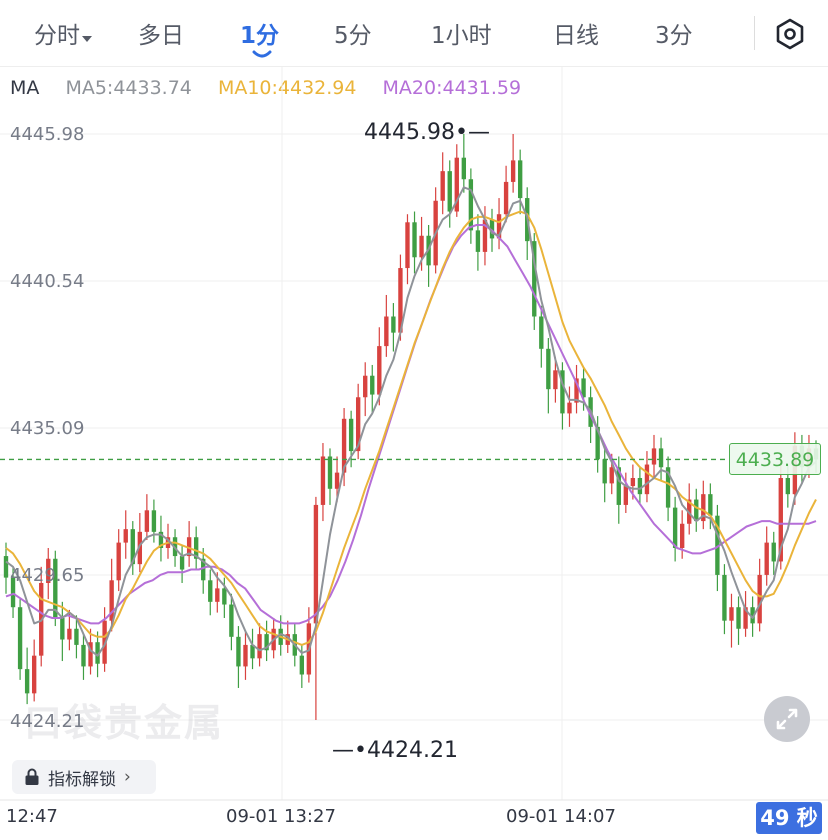 The image size is (828, 840). What do you see at coordinates (472, 132) in the screenshot?
I see `high-marker: •—` at bounding box center [472, 132].